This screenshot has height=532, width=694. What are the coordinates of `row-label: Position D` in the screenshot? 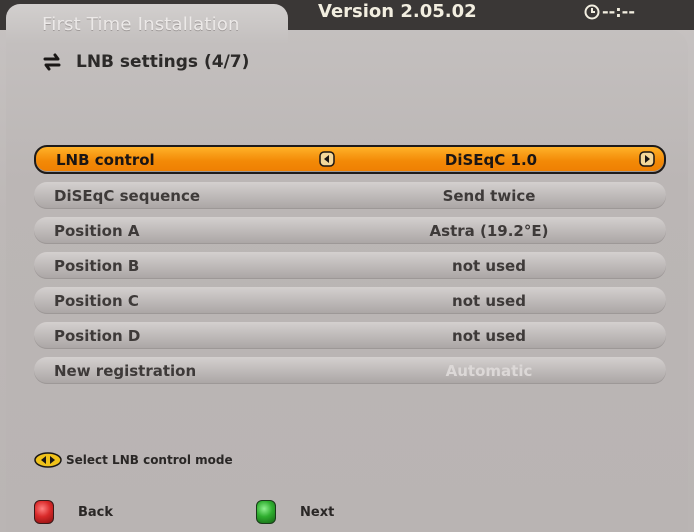 It's located at (97, 336).